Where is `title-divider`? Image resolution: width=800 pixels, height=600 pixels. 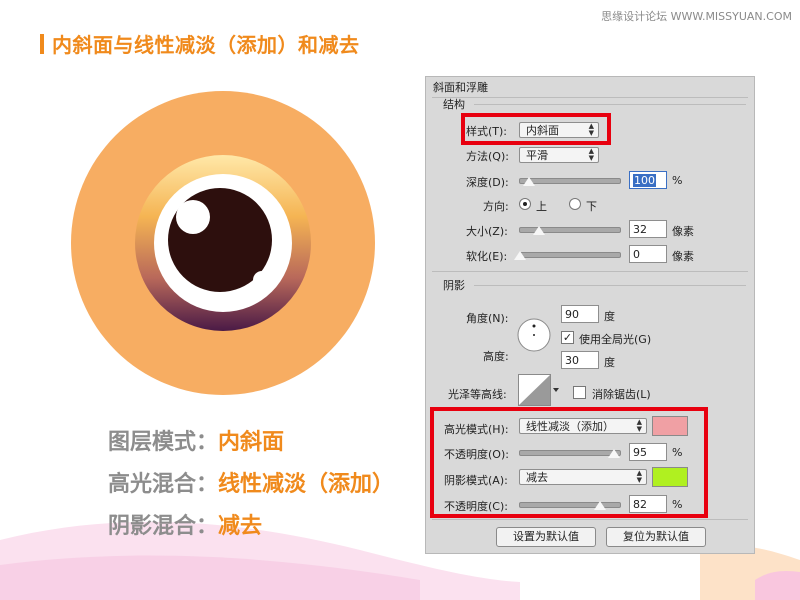
title-divider is located at coordinates (590, 97).